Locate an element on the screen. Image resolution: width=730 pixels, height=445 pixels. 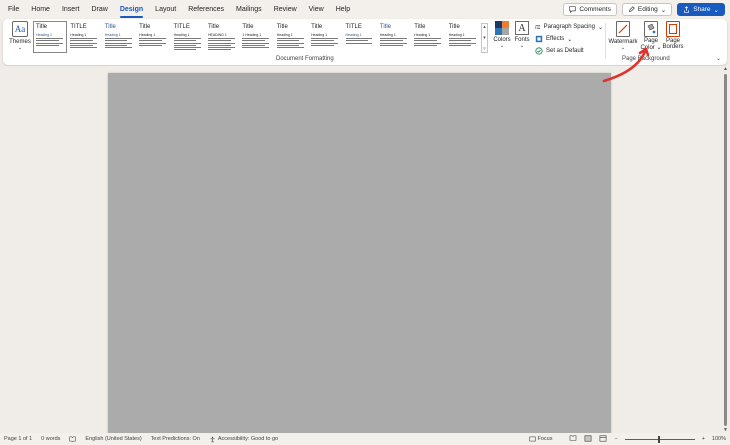
vertical-scrollbar: ▲ ▼ is located at coordinates (726, 249).